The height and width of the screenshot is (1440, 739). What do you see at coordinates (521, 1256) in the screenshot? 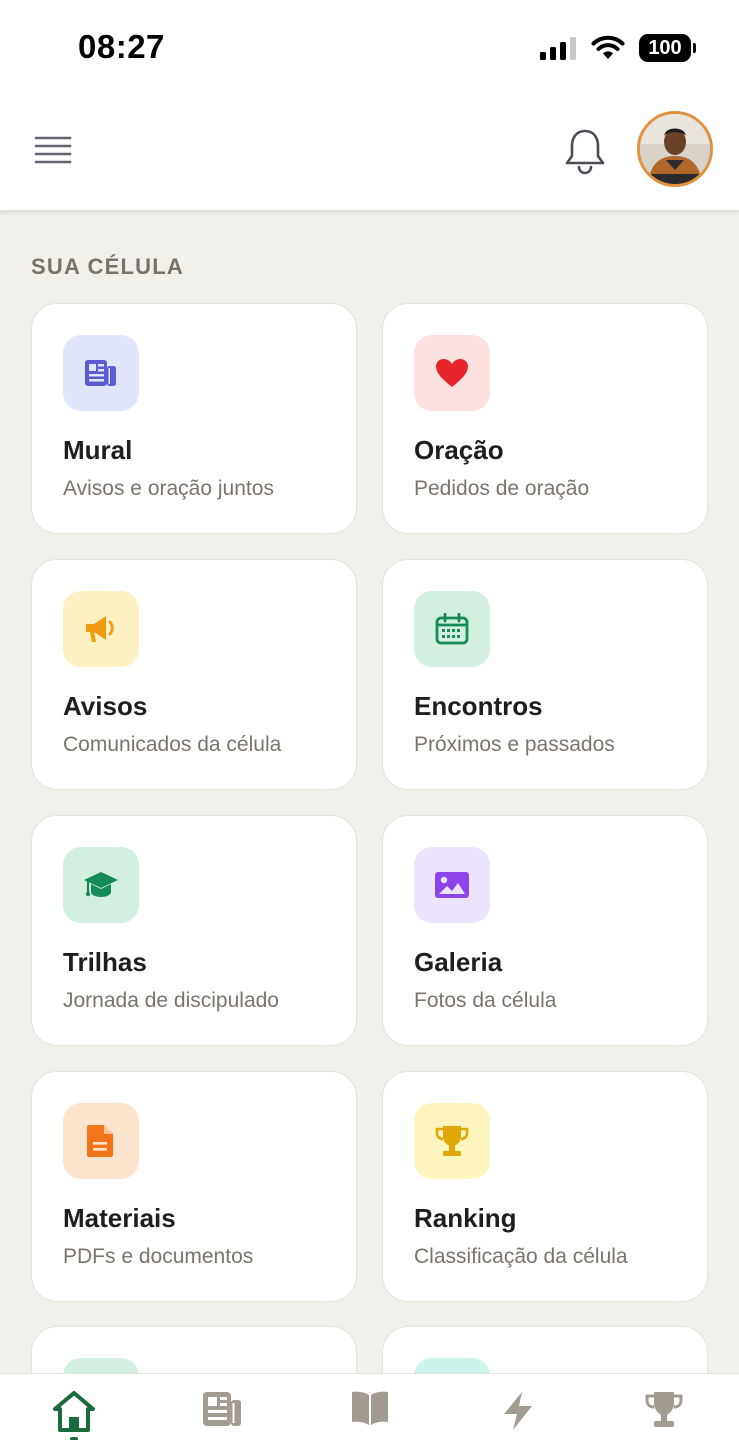
I see `card-subtitle: Classificação da célula` at bounding box center [521, 1256].